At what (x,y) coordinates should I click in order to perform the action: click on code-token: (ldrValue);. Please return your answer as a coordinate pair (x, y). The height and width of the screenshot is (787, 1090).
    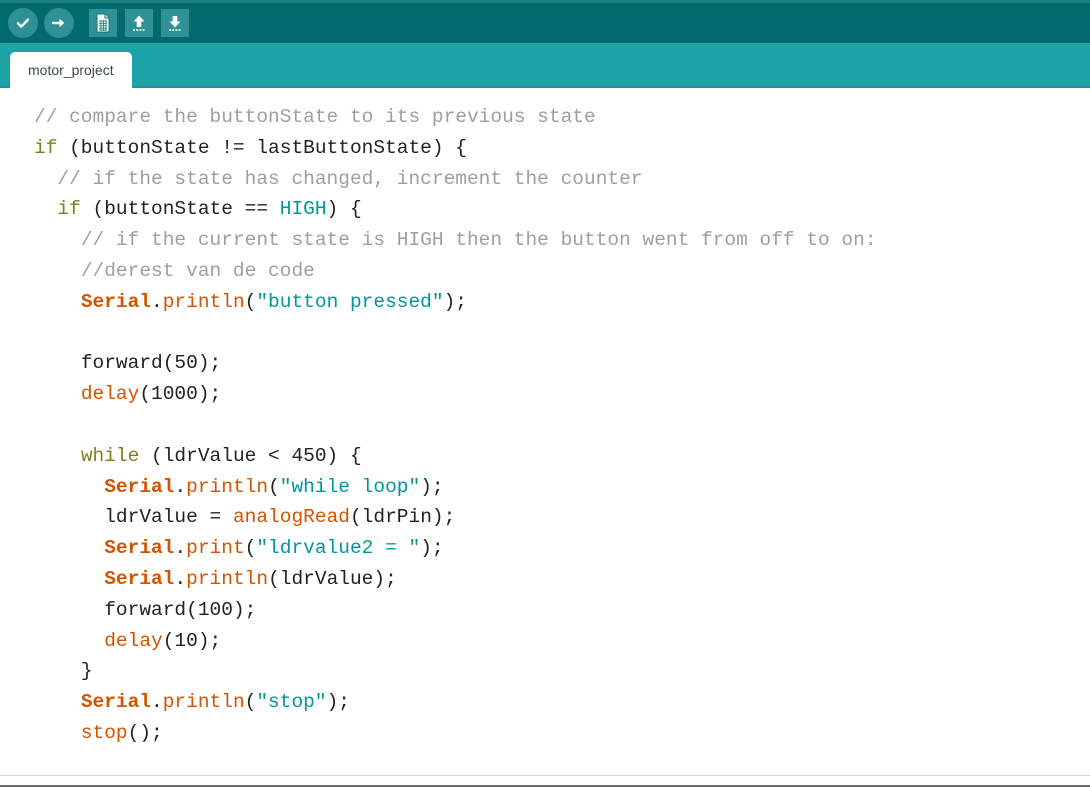
    Looking at the image, I should click on (332, 578).